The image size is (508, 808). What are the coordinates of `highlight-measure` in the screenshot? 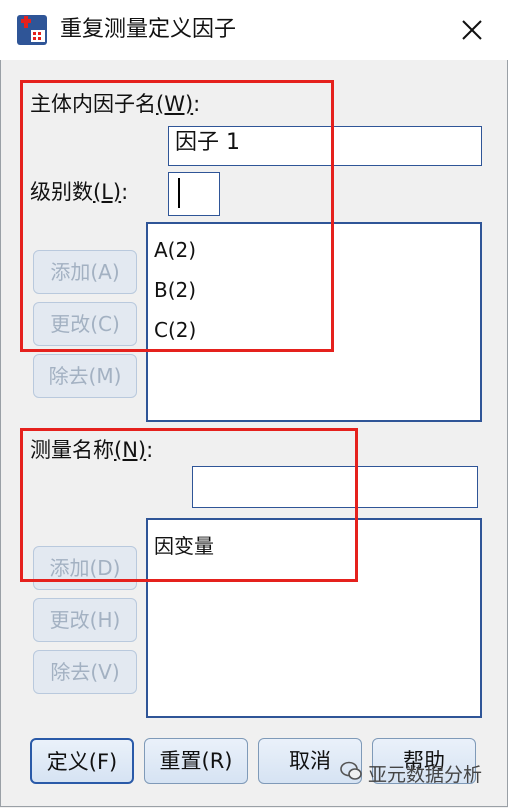 It's located at (189, 505).